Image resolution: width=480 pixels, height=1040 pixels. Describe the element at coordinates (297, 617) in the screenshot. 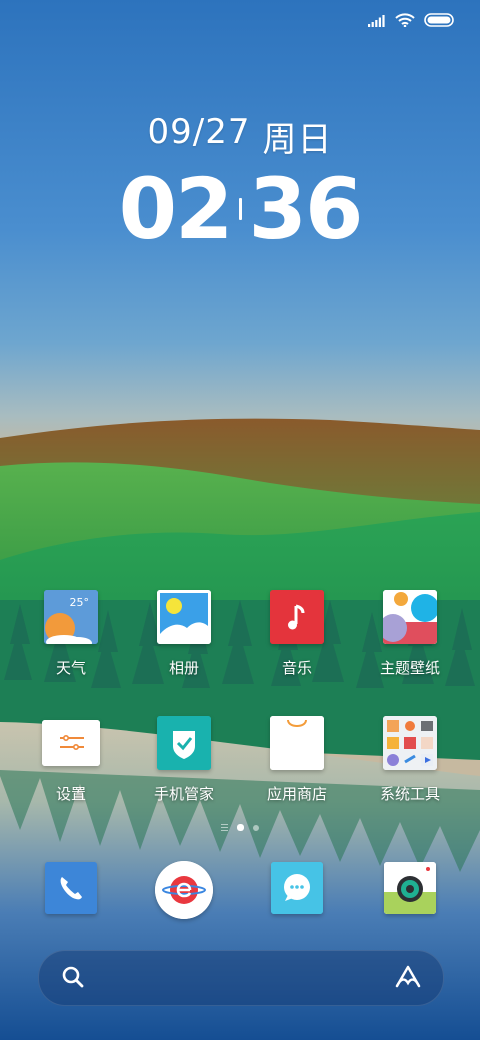

I see `music-icon` at that location.